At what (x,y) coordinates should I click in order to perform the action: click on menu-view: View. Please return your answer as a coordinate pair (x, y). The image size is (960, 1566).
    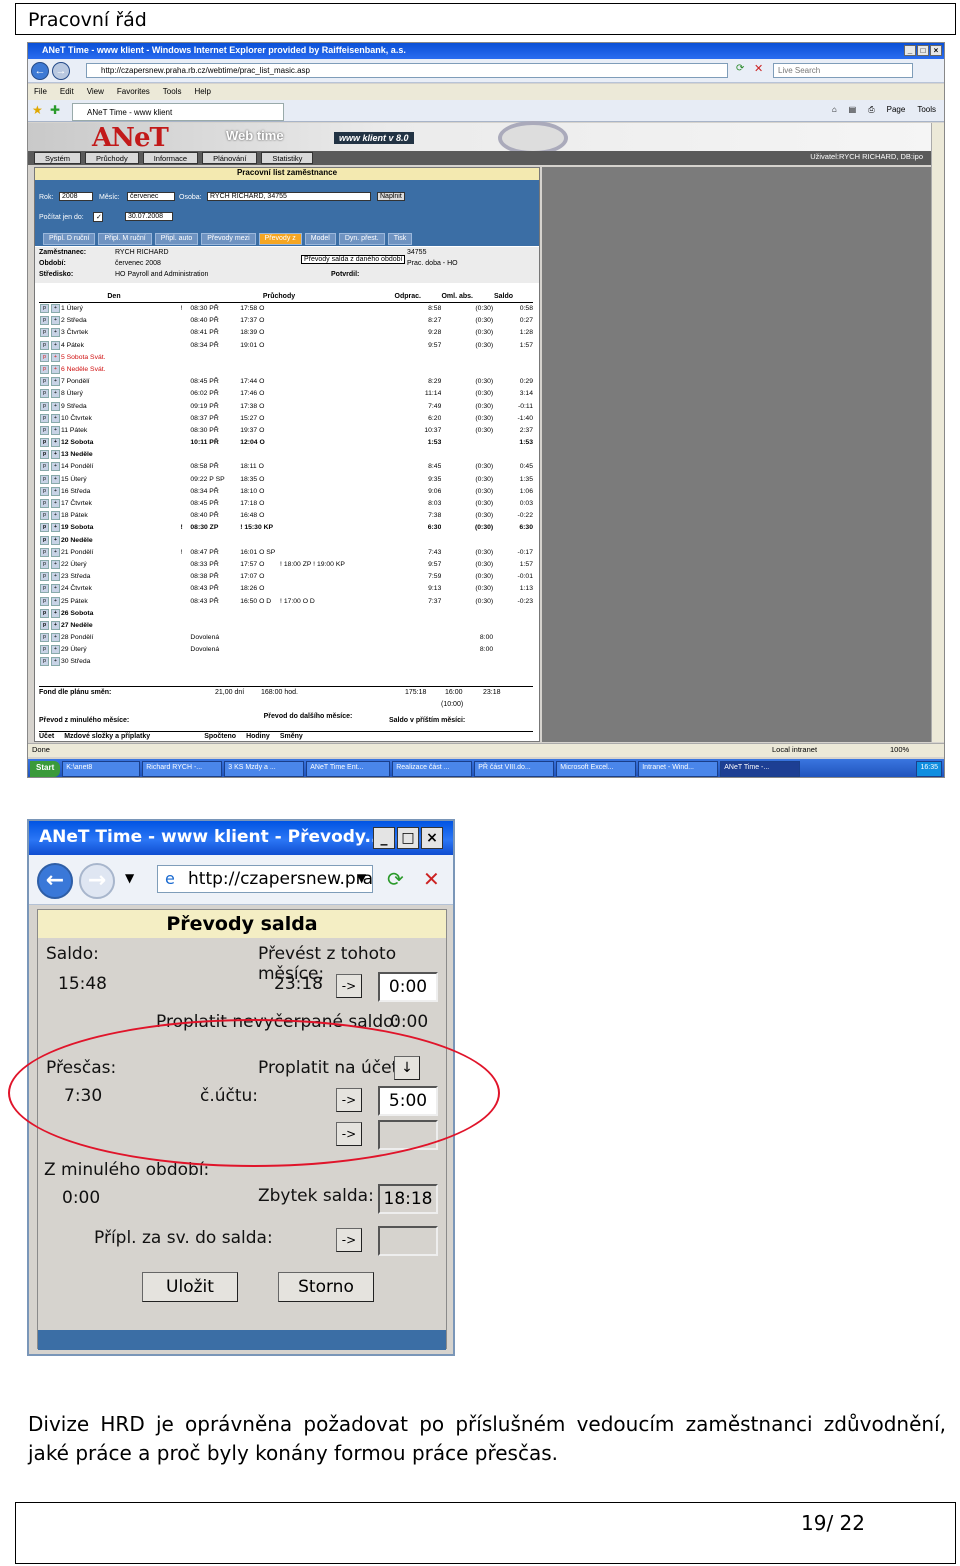
    Looking at the image, I should click on (95, 92).